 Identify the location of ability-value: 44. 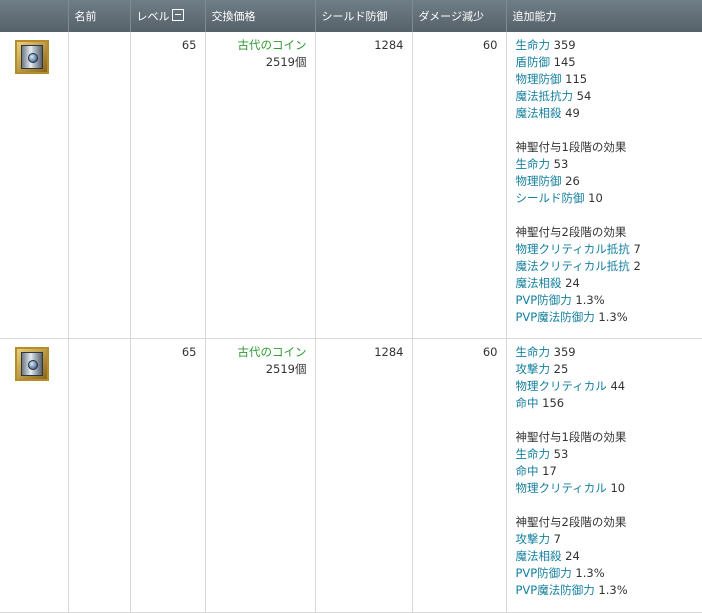
(618, 386).